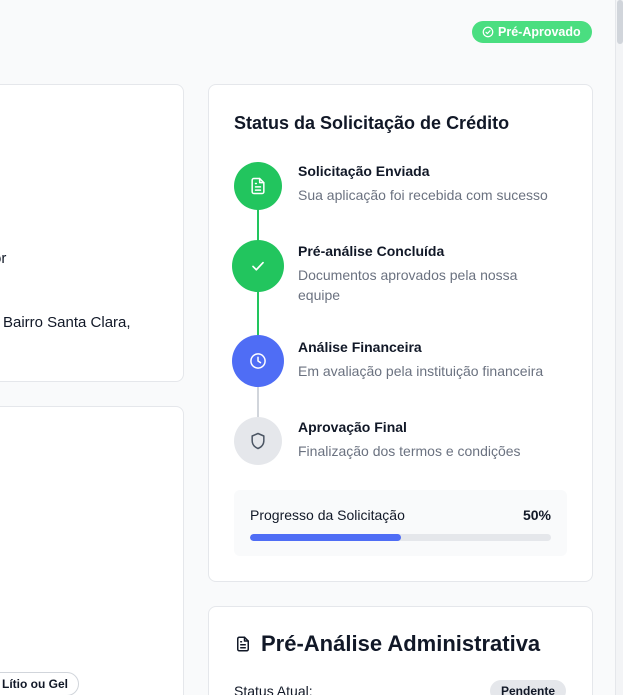  I want to click on step-3-indicator, so click(258, 361).